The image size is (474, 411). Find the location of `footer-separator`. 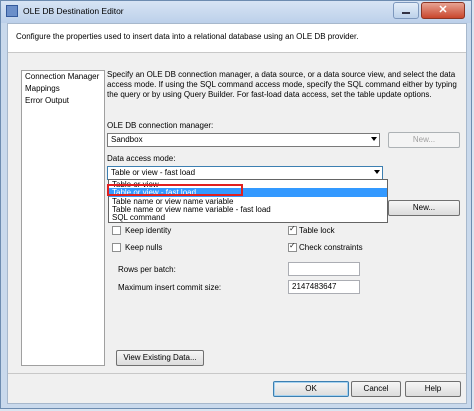

footer-separator is located at coordinates (237, 373).